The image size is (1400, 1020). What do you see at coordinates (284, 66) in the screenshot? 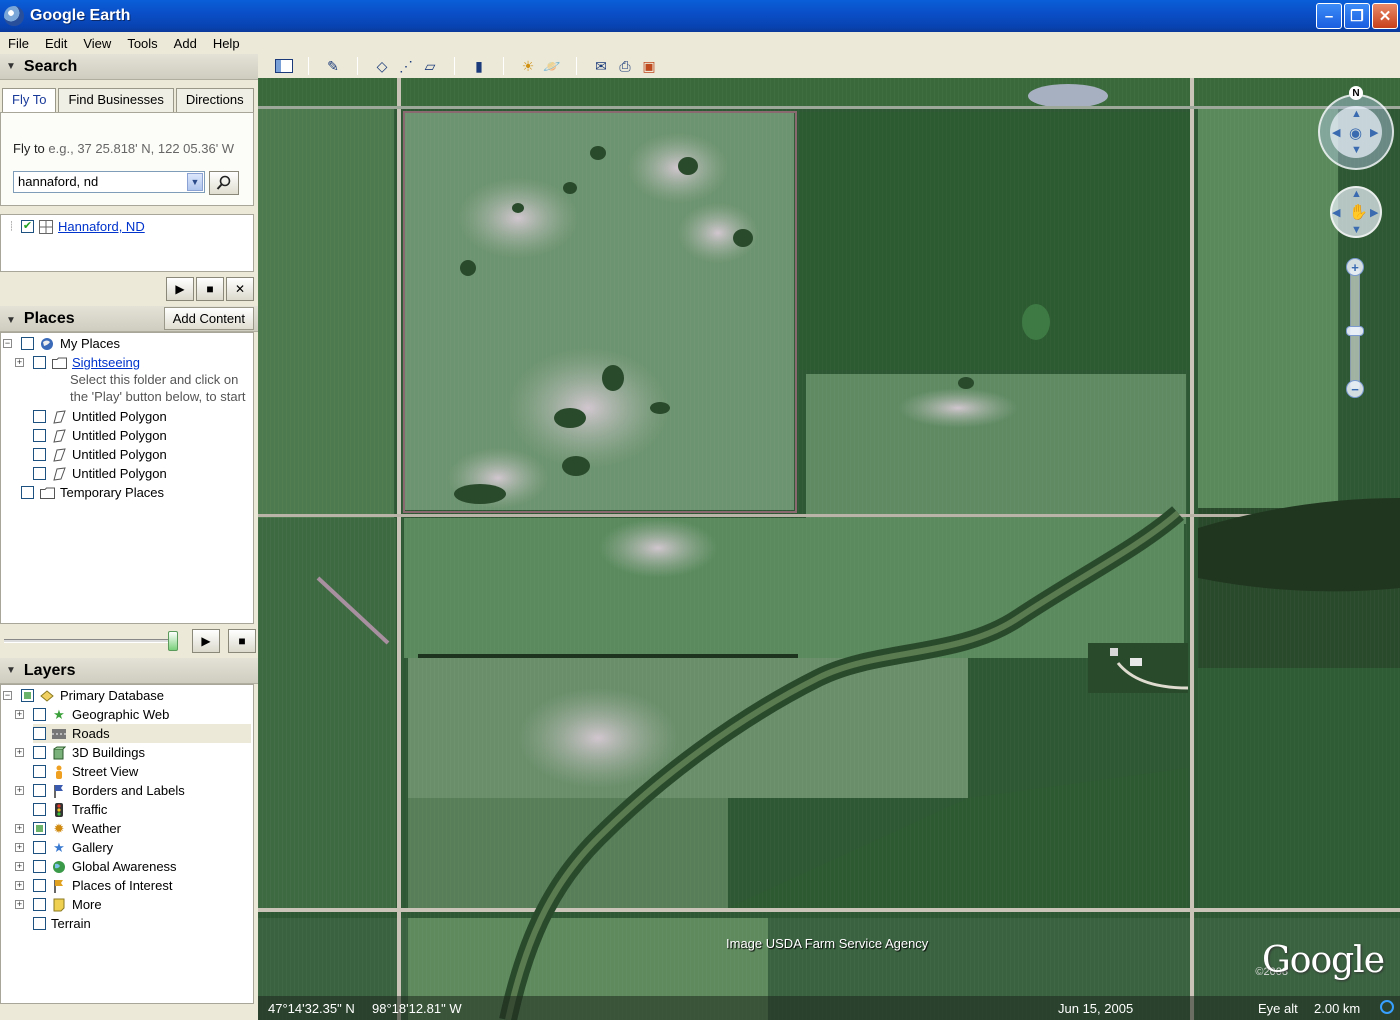
I see `sidebar-toggle-icon` at bounding box center [284, 66].